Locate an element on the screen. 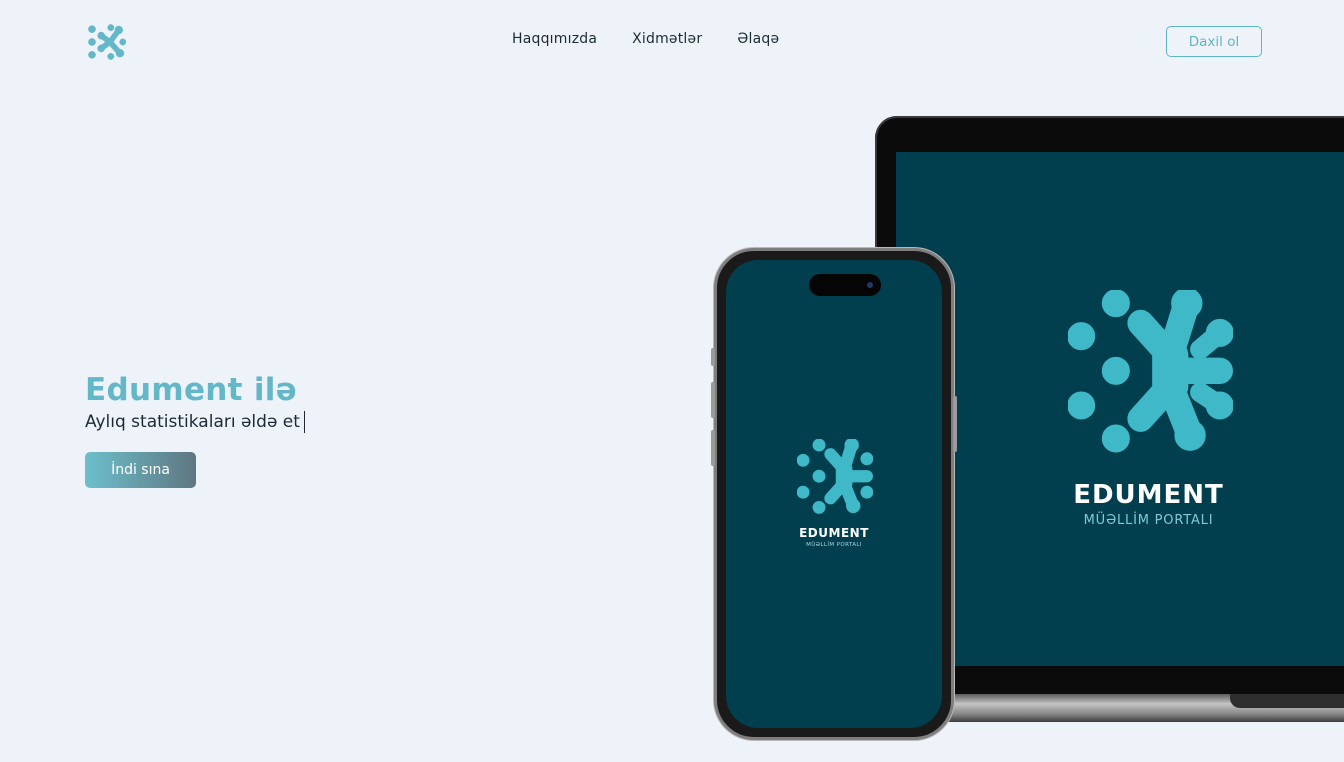 The width and height of the screenshot is (1344, 762). phone-brand-tagline: MÜƏLLİM PORTALI is located at coordinates (834, 545).